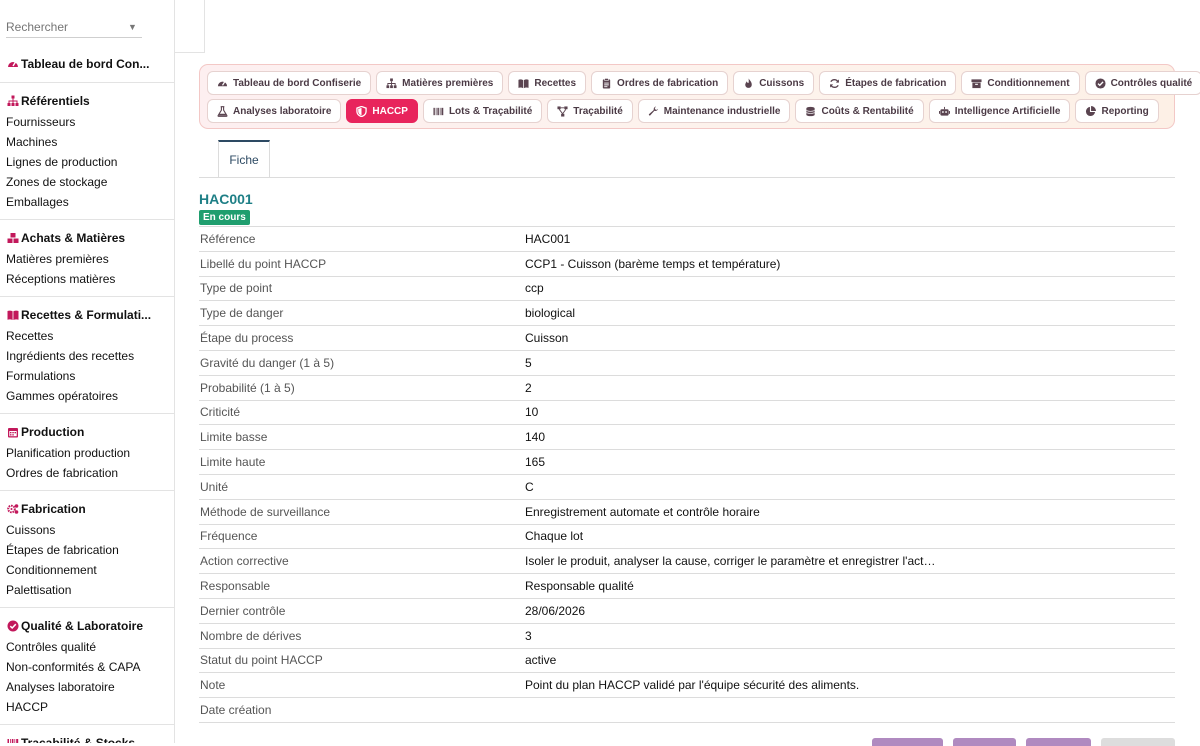 The width and height of the screenshot is (1200, 746). I want to click on field-label: Fréquence, so click(229, 536).